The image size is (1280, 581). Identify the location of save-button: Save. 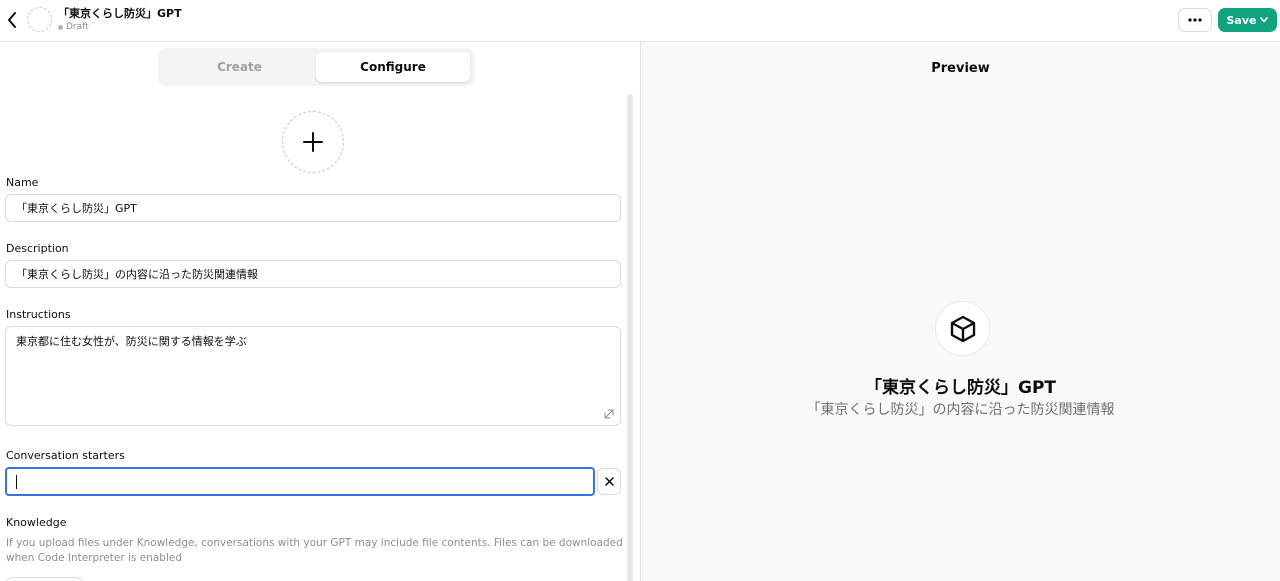
(1247, 20).